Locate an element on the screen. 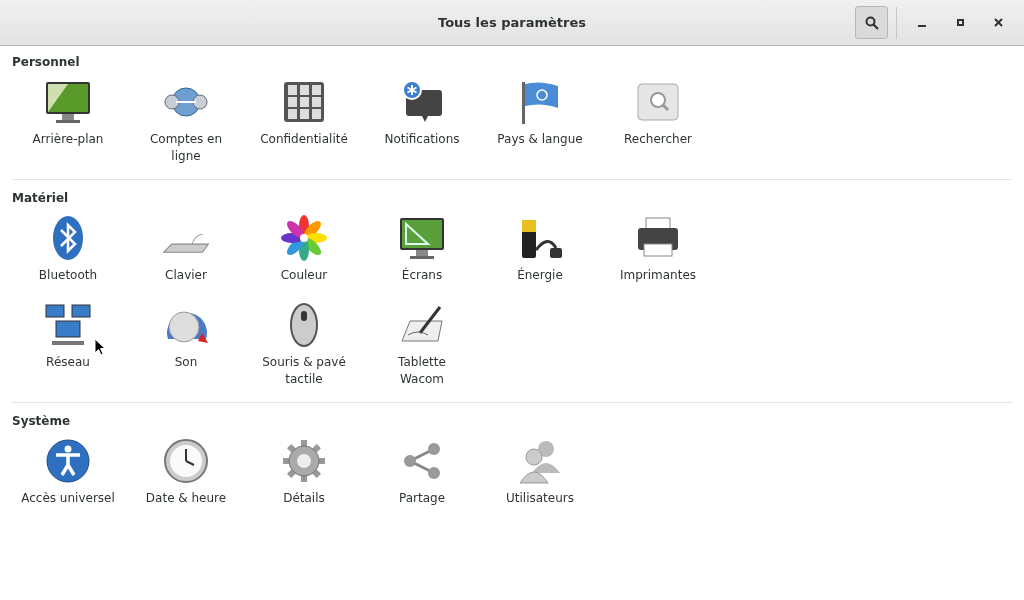  settings-panel-item: Utilisateurs is located at coordinates (540, 471).